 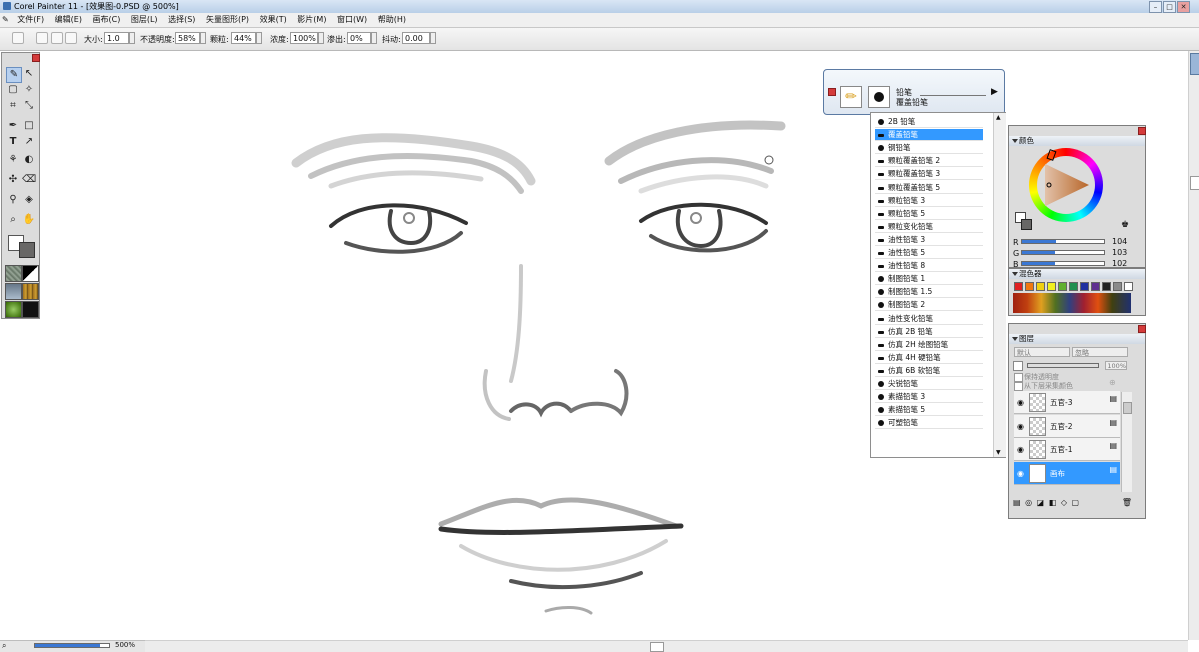 What do you see at coordinates (1142, 329) in the screenshot?
I see `layers-panel-close-icon` at bounding box center [1142, 329].